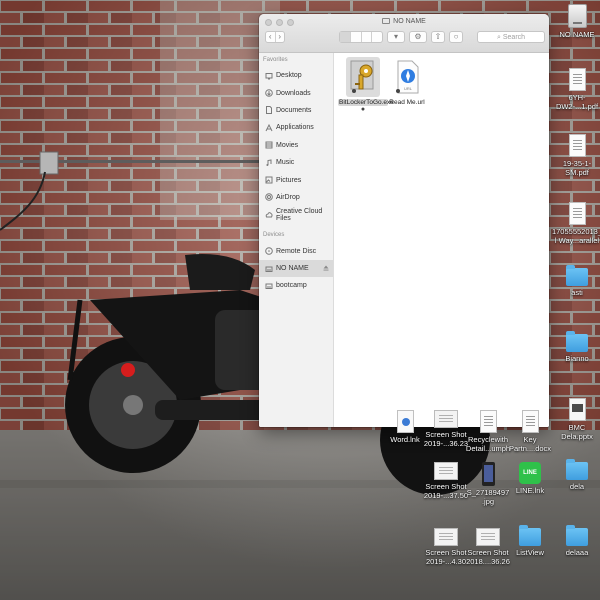  What do you see at coordinates (575, 236) in the screenshot?
I see `desktop-icon-label: 17055552013_ l Way...arallel` at bounding box center [575, 236].